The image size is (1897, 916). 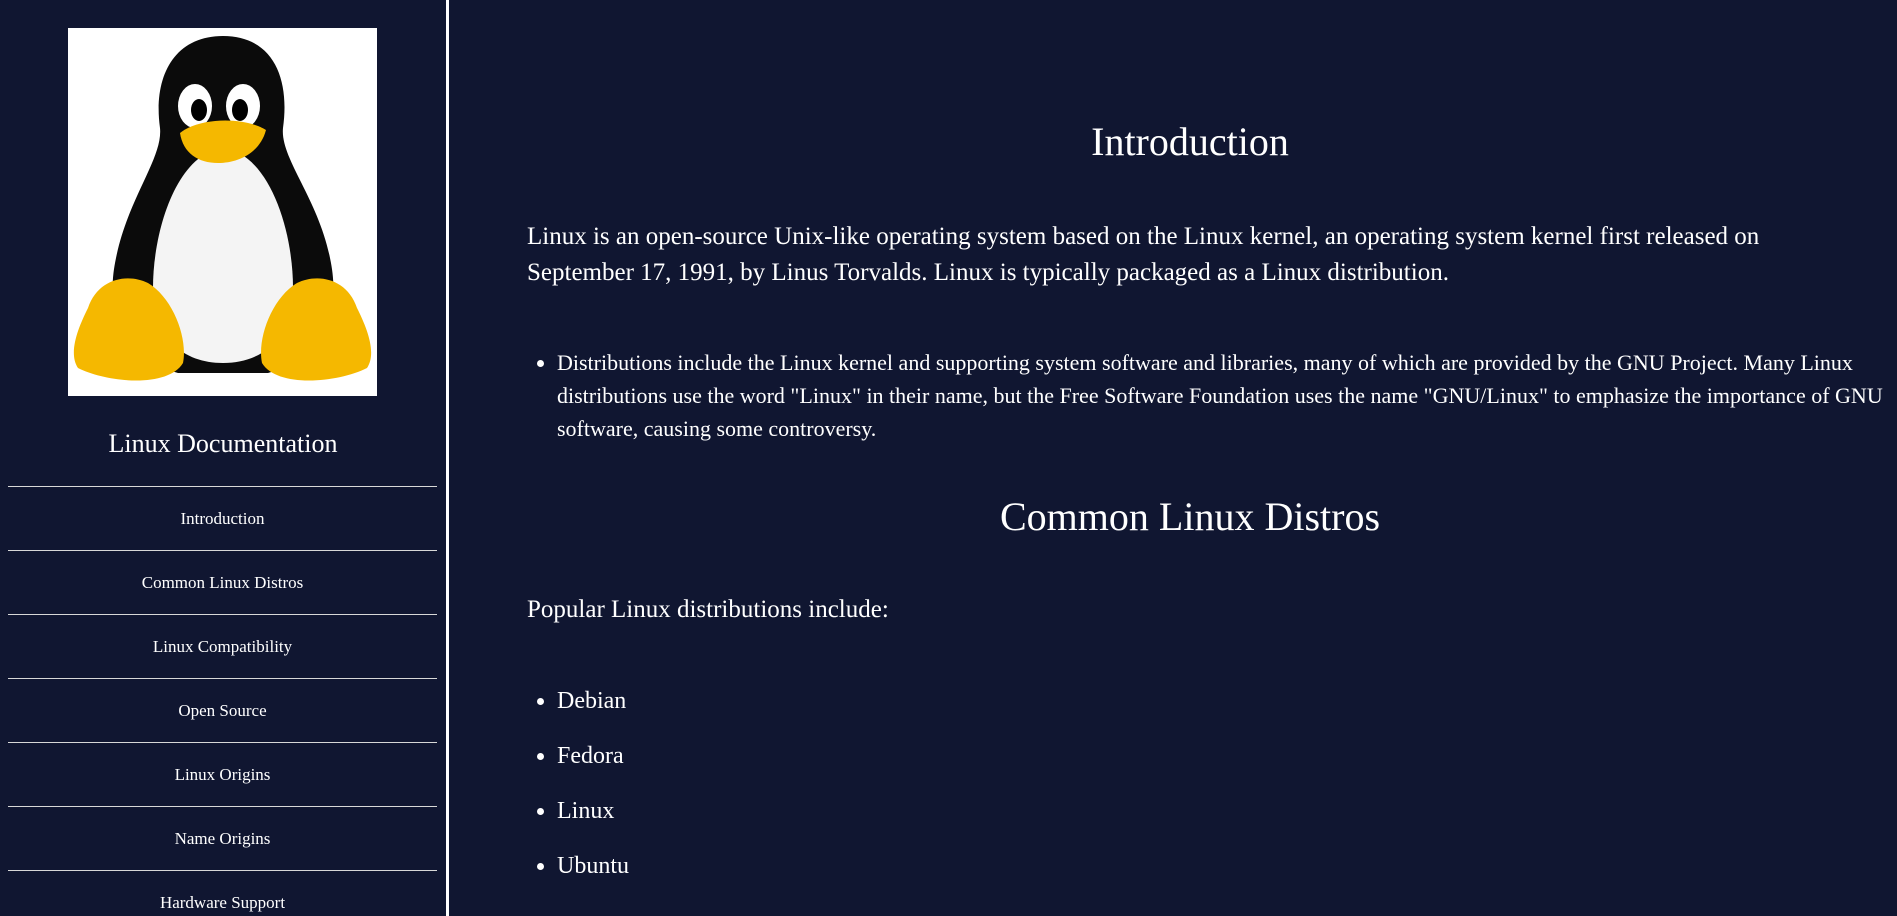 I want to click on nav-link-open-source: Open Source, so click(x=222, y=710).